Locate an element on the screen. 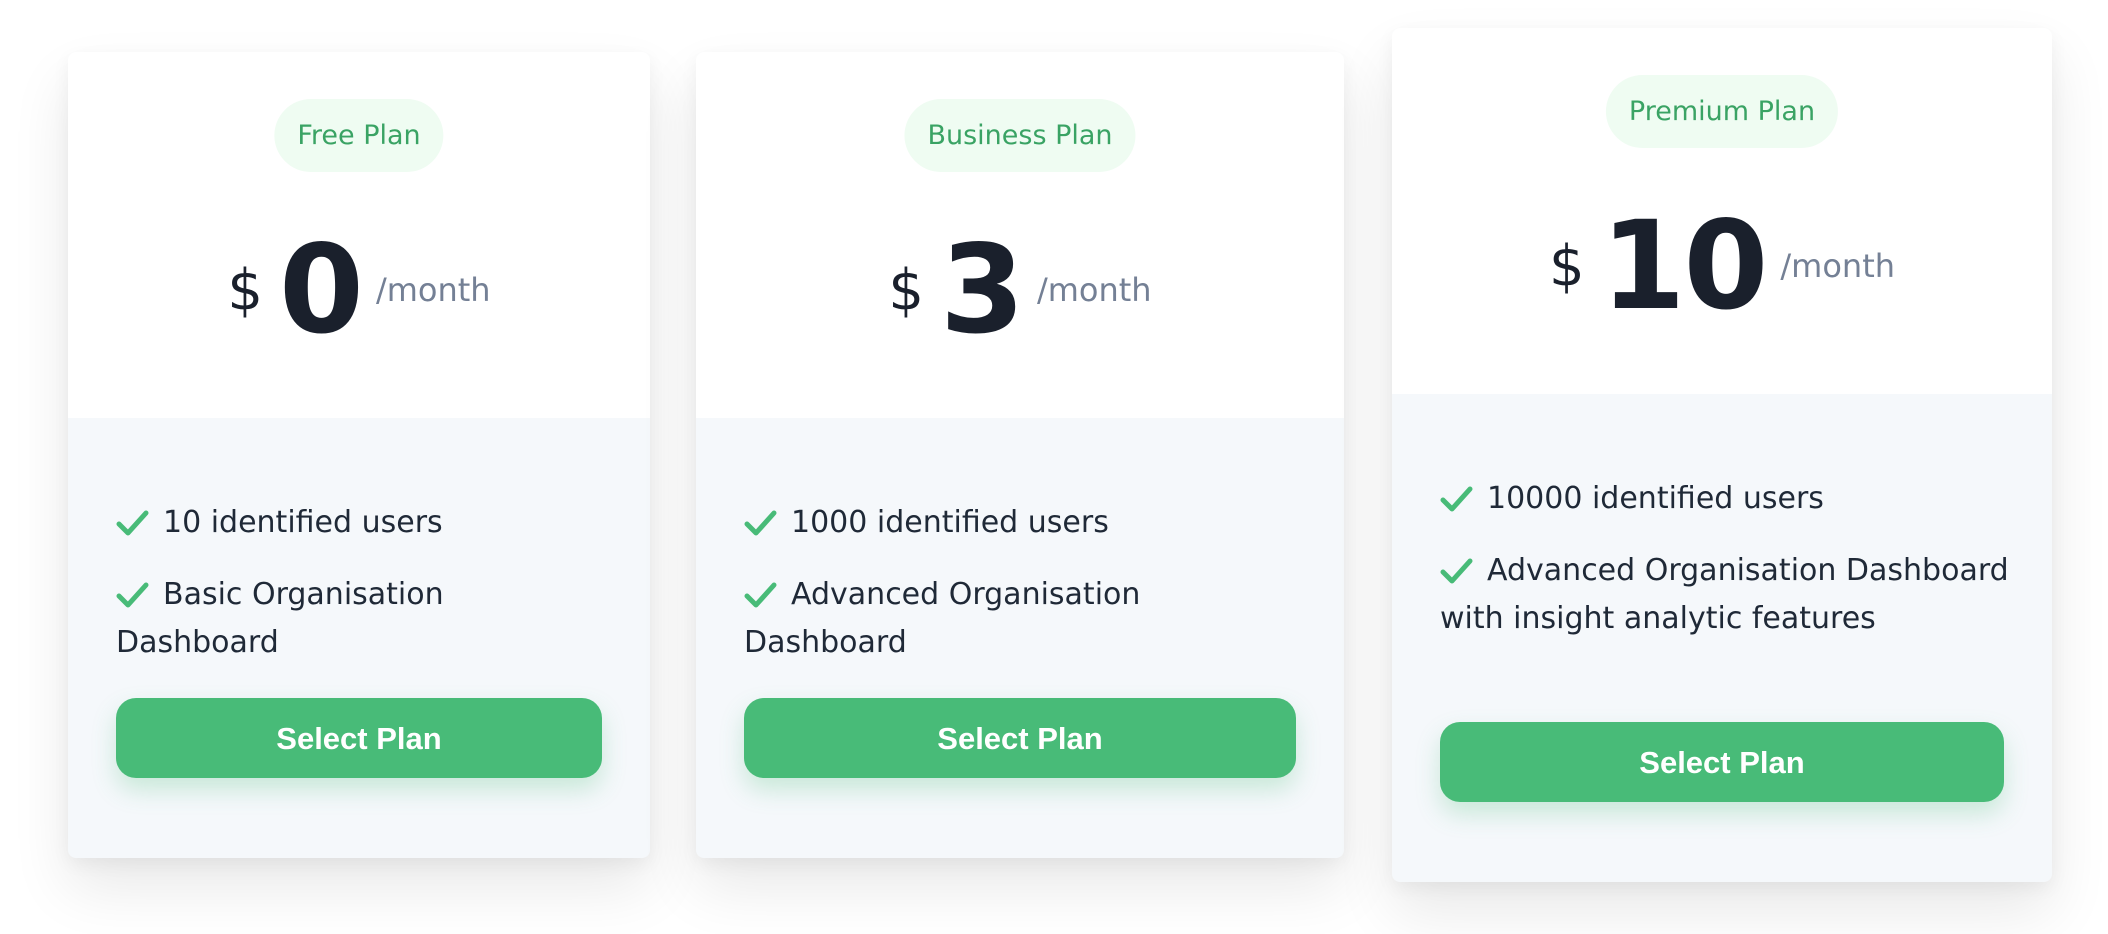 This screenshot has width=2108, height=934. card-header: Business Plan $ 3 /month is located at coordinates (1020, 235).